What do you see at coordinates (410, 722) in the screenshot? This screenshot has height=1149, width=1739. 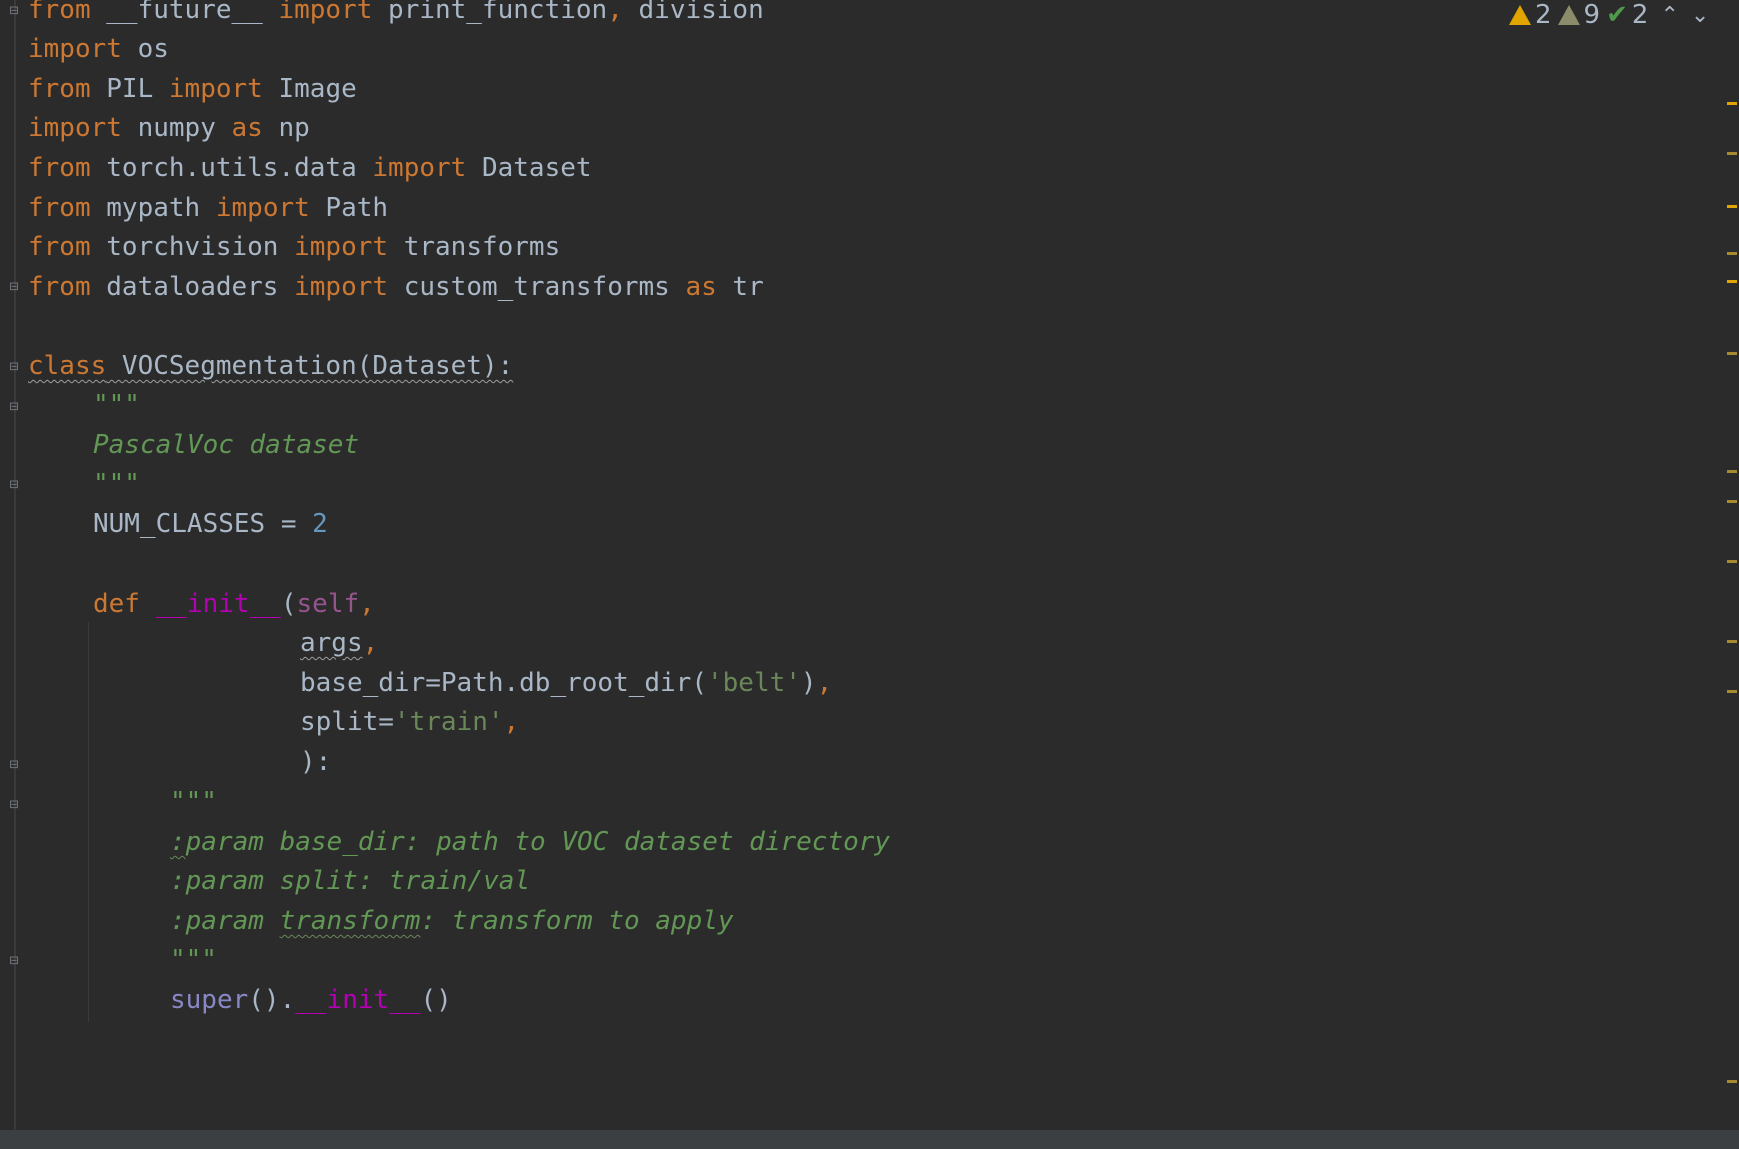 I see `code-line: split='train',` at bounding box center [410, 722].